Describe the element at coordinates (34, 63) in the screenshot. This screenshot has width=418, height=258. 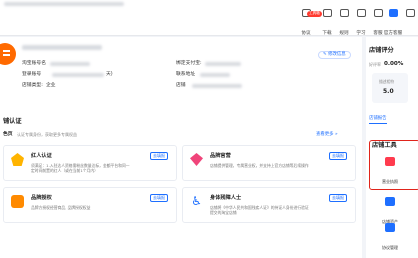
I see `account-label: 淘宝账号名` at that location.